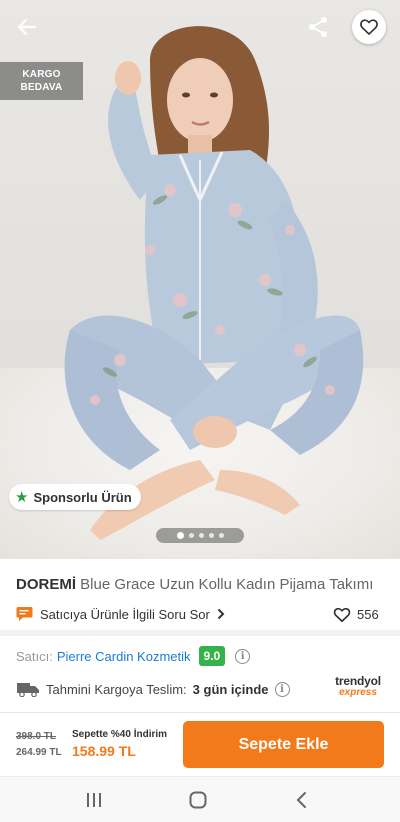 This screenshot has height=822, width=400. What do you see at coordinates (28, 690) in the screenshot?
I see `truck-icon` at bounding box center [28, 690].